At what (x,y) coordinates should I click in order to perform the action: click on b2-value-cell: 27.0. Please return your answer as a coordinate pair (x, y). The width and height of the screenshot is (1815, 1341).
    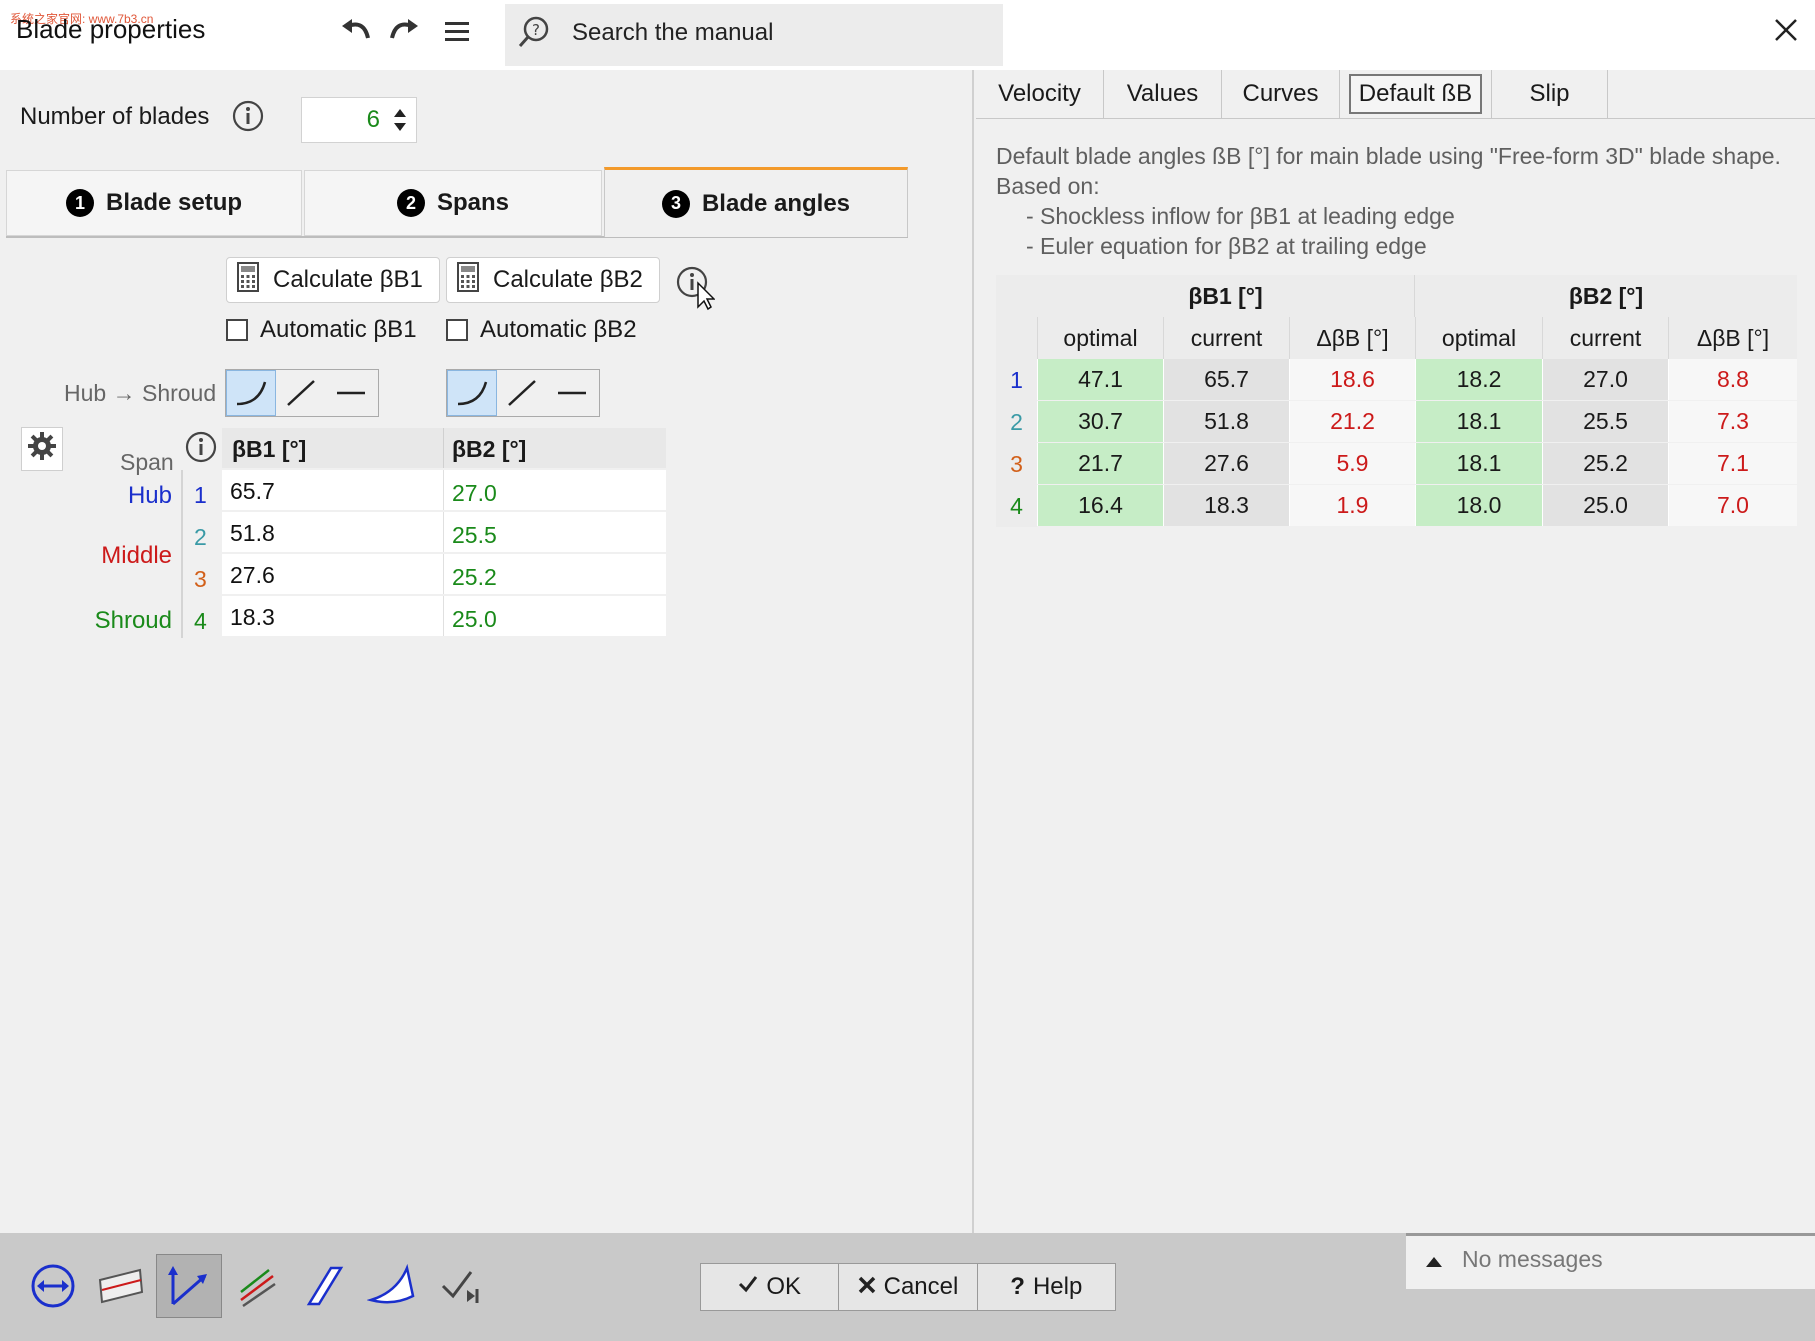
    Looking at the image, I should click on (555, 490).